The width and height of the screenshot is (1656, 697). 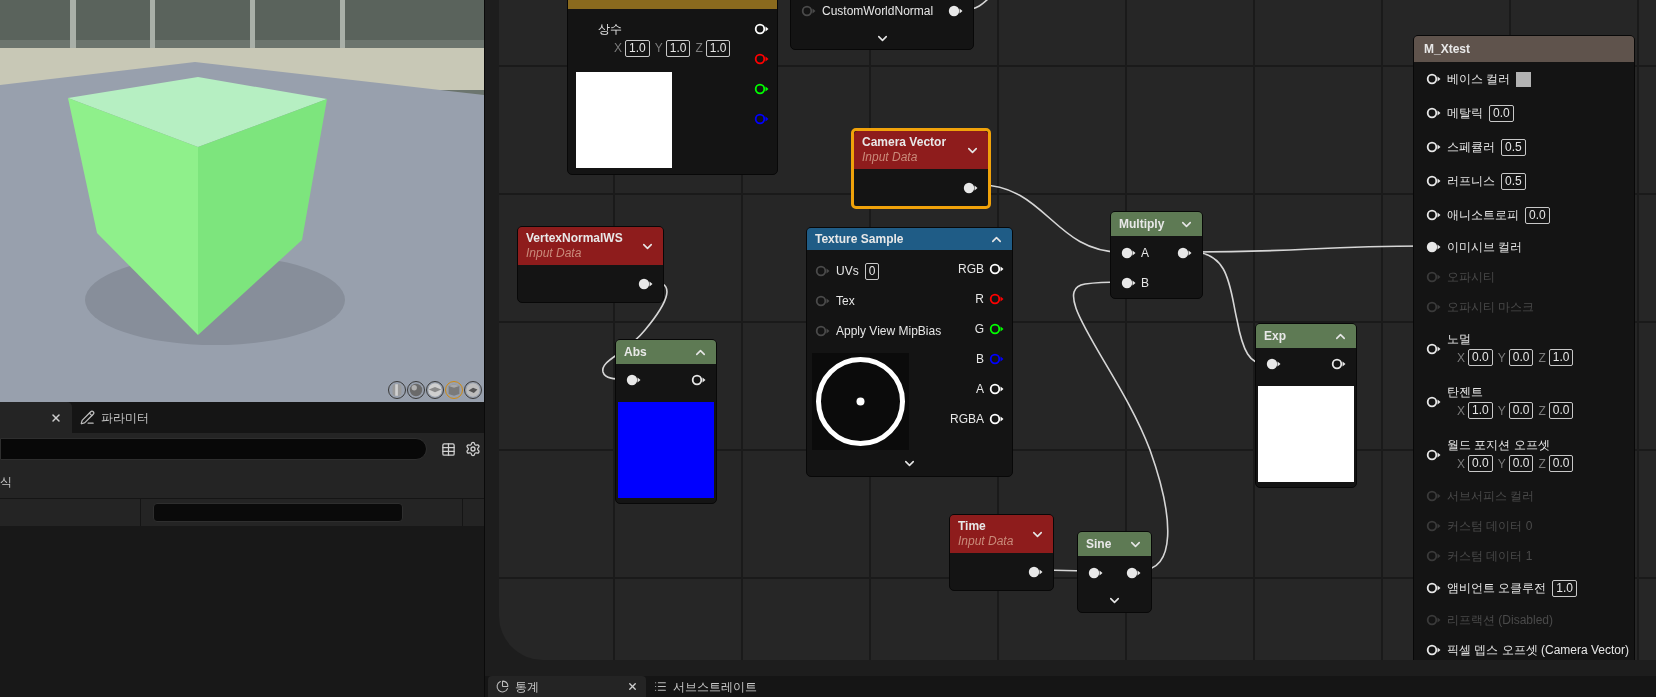 What do you see at coordinates (574, 238) in the screenshot?
I see `node-title: VertexNormalWS` at bounding box center [574, 238].